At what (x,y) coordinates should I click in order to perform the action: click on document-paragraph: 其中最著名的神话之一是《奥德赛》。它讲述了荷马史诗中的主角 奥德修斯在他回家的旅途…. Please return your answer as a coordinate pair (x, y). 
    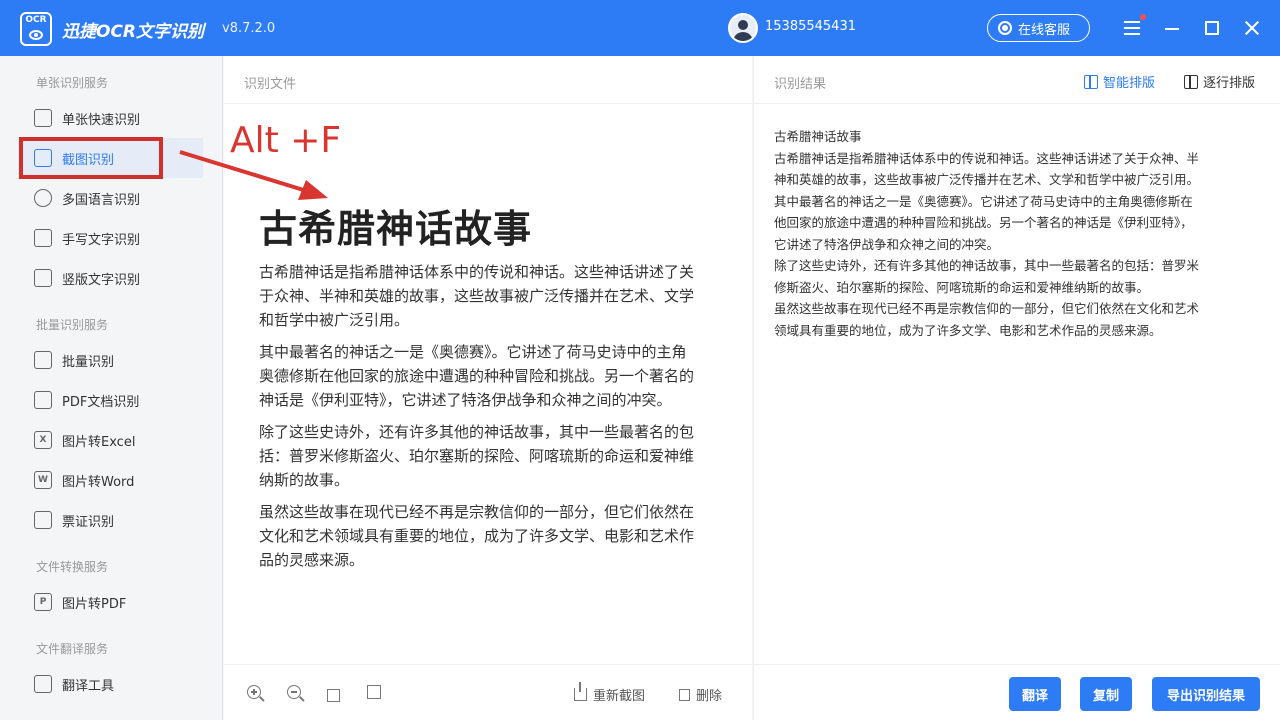
    Looking at the image, I should click on (477, 376).